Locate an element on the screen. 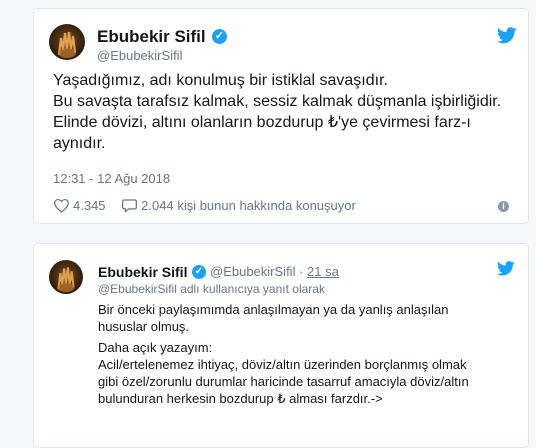 The image size is (536, 448). like-count: 4.345 is located at coordinates (89, 205).